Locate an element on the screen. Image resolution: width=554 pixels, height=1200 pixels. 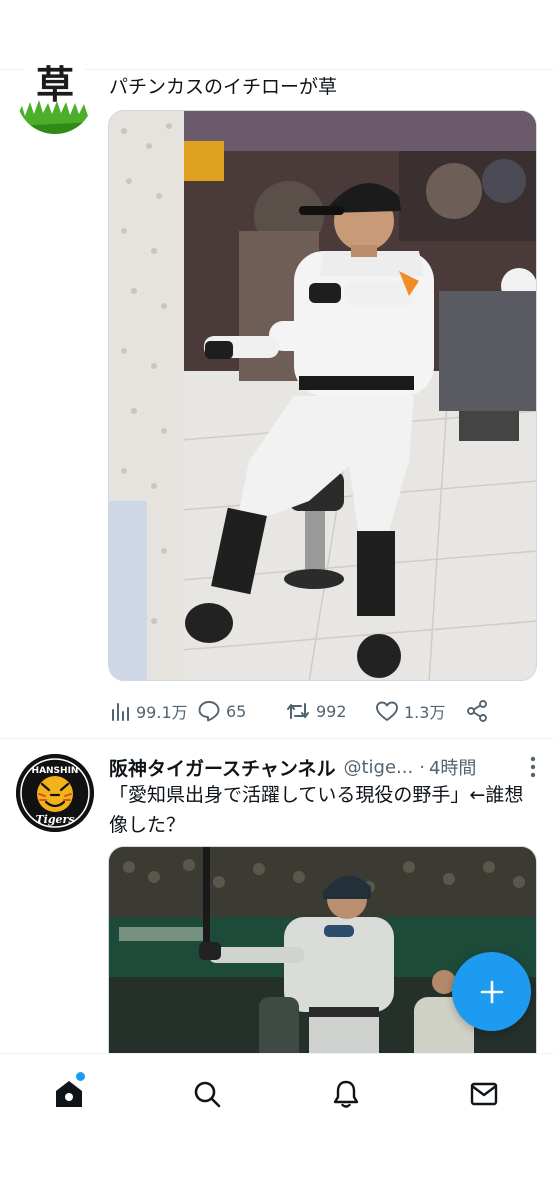
reply-count: 65 is located at coordinates (236, 711).